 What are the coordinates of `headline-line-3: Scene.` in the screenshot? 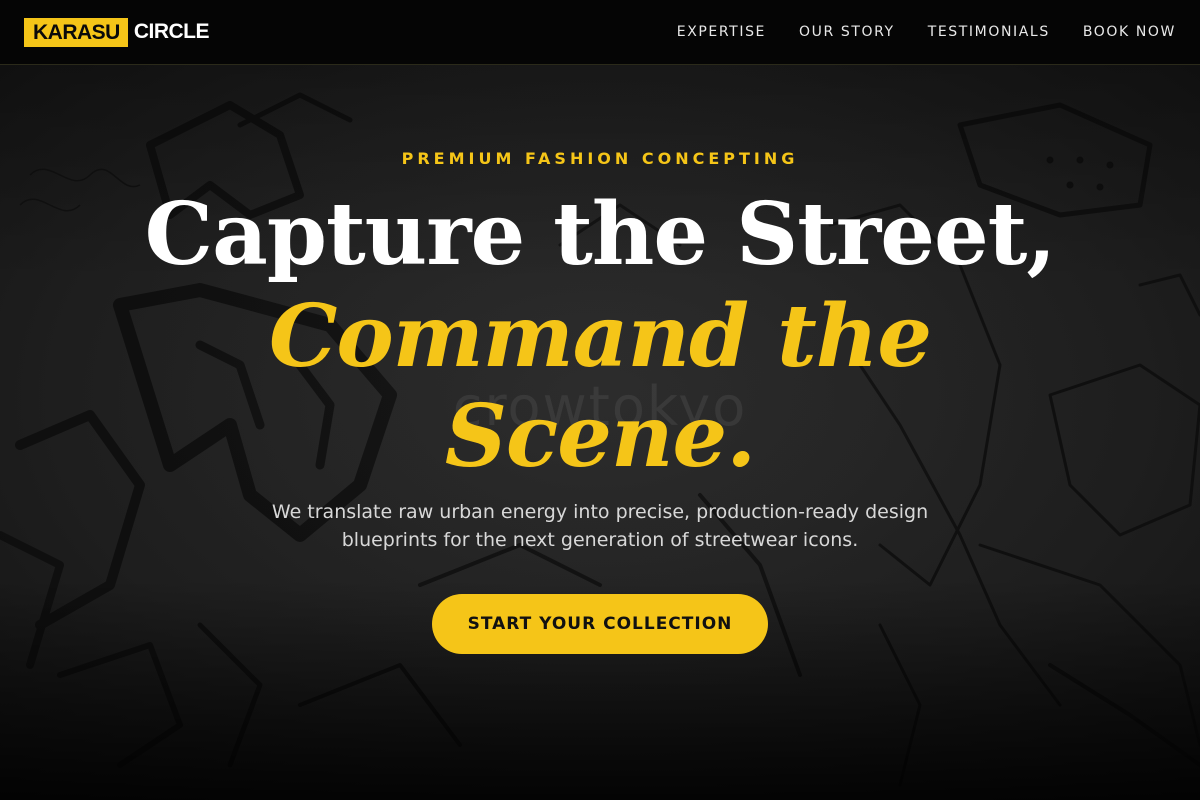 It's located at (600, 436).